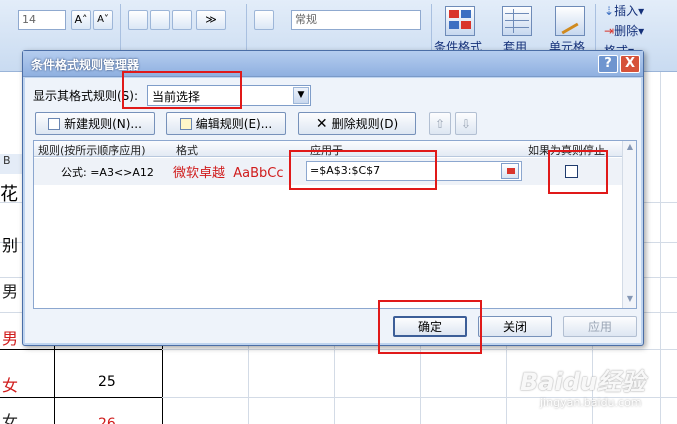 This screenshot has height=424, width=677. What do you see at coordinates (609, 31) in the screenshot?
I see `delete-icon: ⇥` at bounding box center [609, 31].